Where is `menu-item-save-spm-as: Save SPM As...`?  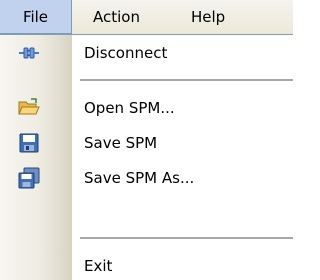 menu-item-save-spm-as: Save SPM As... is located at coordinates (146, 178).